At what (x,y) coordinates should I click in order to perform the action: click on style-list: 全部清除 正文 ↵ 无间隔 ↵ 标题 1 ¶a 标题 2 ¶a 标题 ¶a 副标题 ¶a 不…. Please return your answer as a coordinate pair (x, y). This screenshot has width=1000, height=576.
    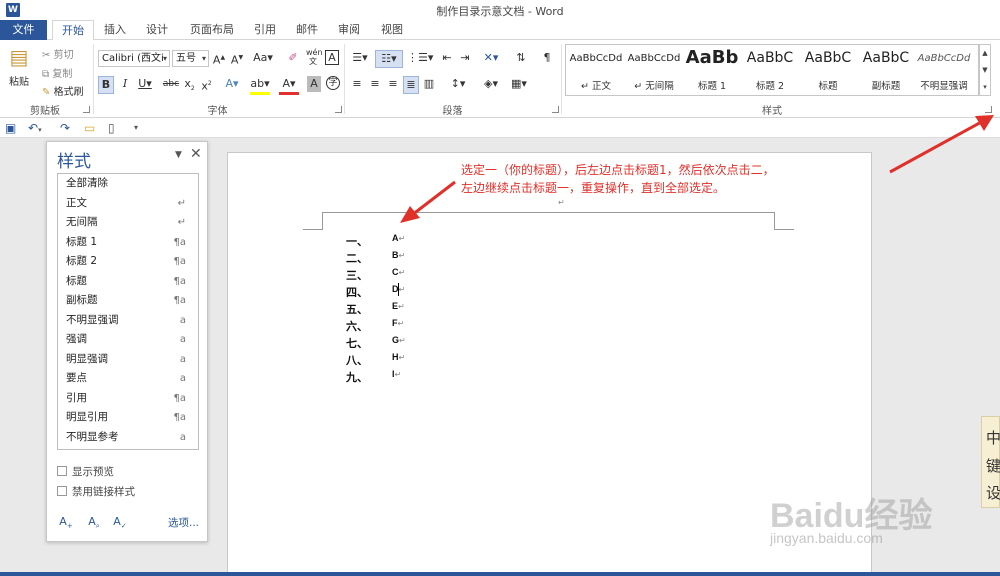
    Looking at the image, I should click on (128, 311).